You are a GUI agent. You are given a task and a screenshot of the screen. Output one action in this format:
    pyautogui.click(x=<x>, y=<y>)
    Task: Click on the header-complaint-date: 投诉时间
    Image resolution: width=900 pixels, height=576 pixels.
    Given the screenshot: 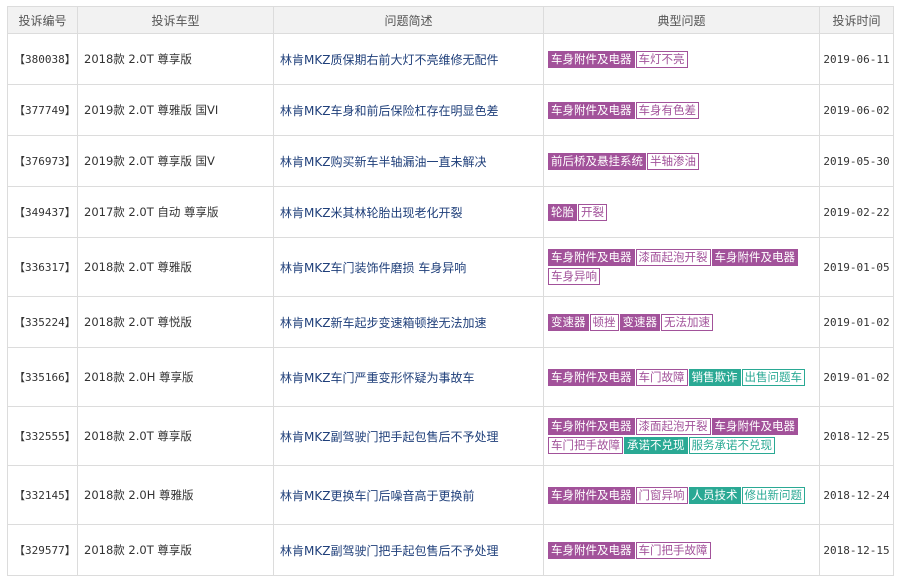 What is the action you would take?
    pyautogui.click(x=856, y=20)
    